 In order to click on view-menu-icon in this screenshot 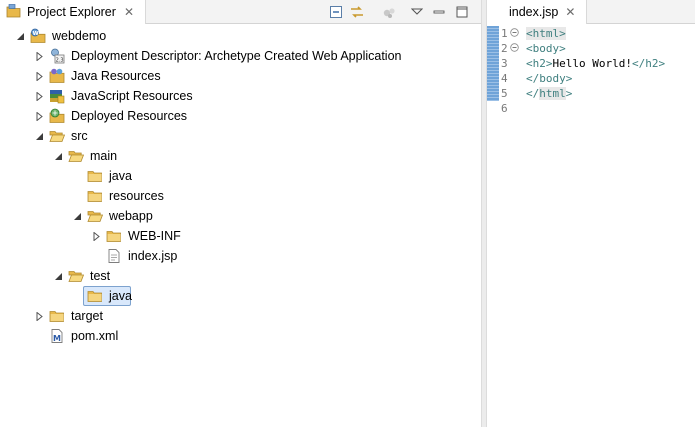, I will do `click(417, 12)`.